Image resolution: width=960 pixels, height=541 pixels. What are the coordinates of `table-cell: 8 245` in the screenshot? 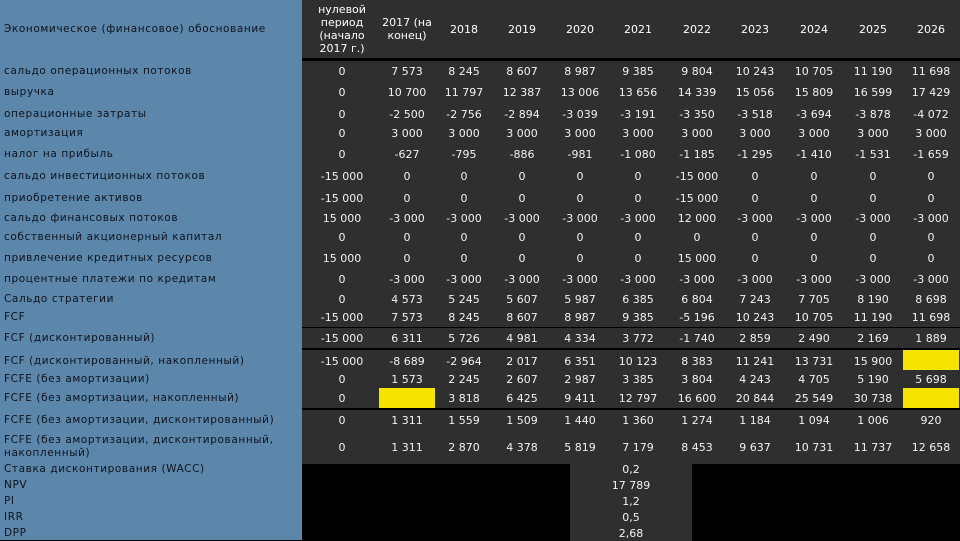 It's located at (464, 71).